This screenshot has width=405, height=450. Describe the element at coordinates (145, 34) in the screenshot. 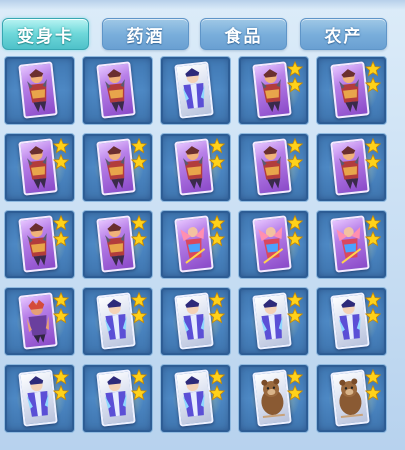

I see `tab-medicinal-wine: 药酒` at that location.